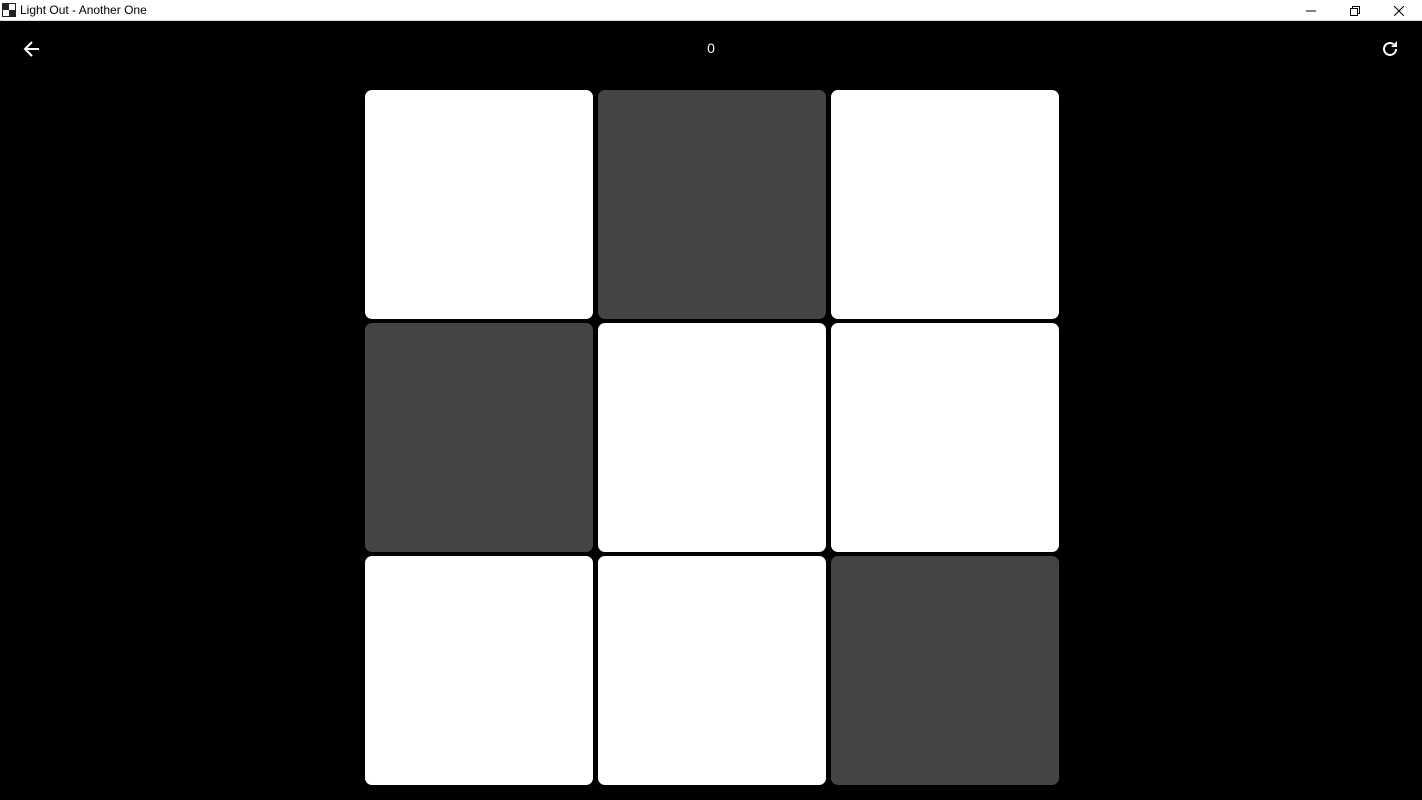 This screenshot has width=1422, height=800. I want to click on light-cell-r3-c3, so click(945, 670).